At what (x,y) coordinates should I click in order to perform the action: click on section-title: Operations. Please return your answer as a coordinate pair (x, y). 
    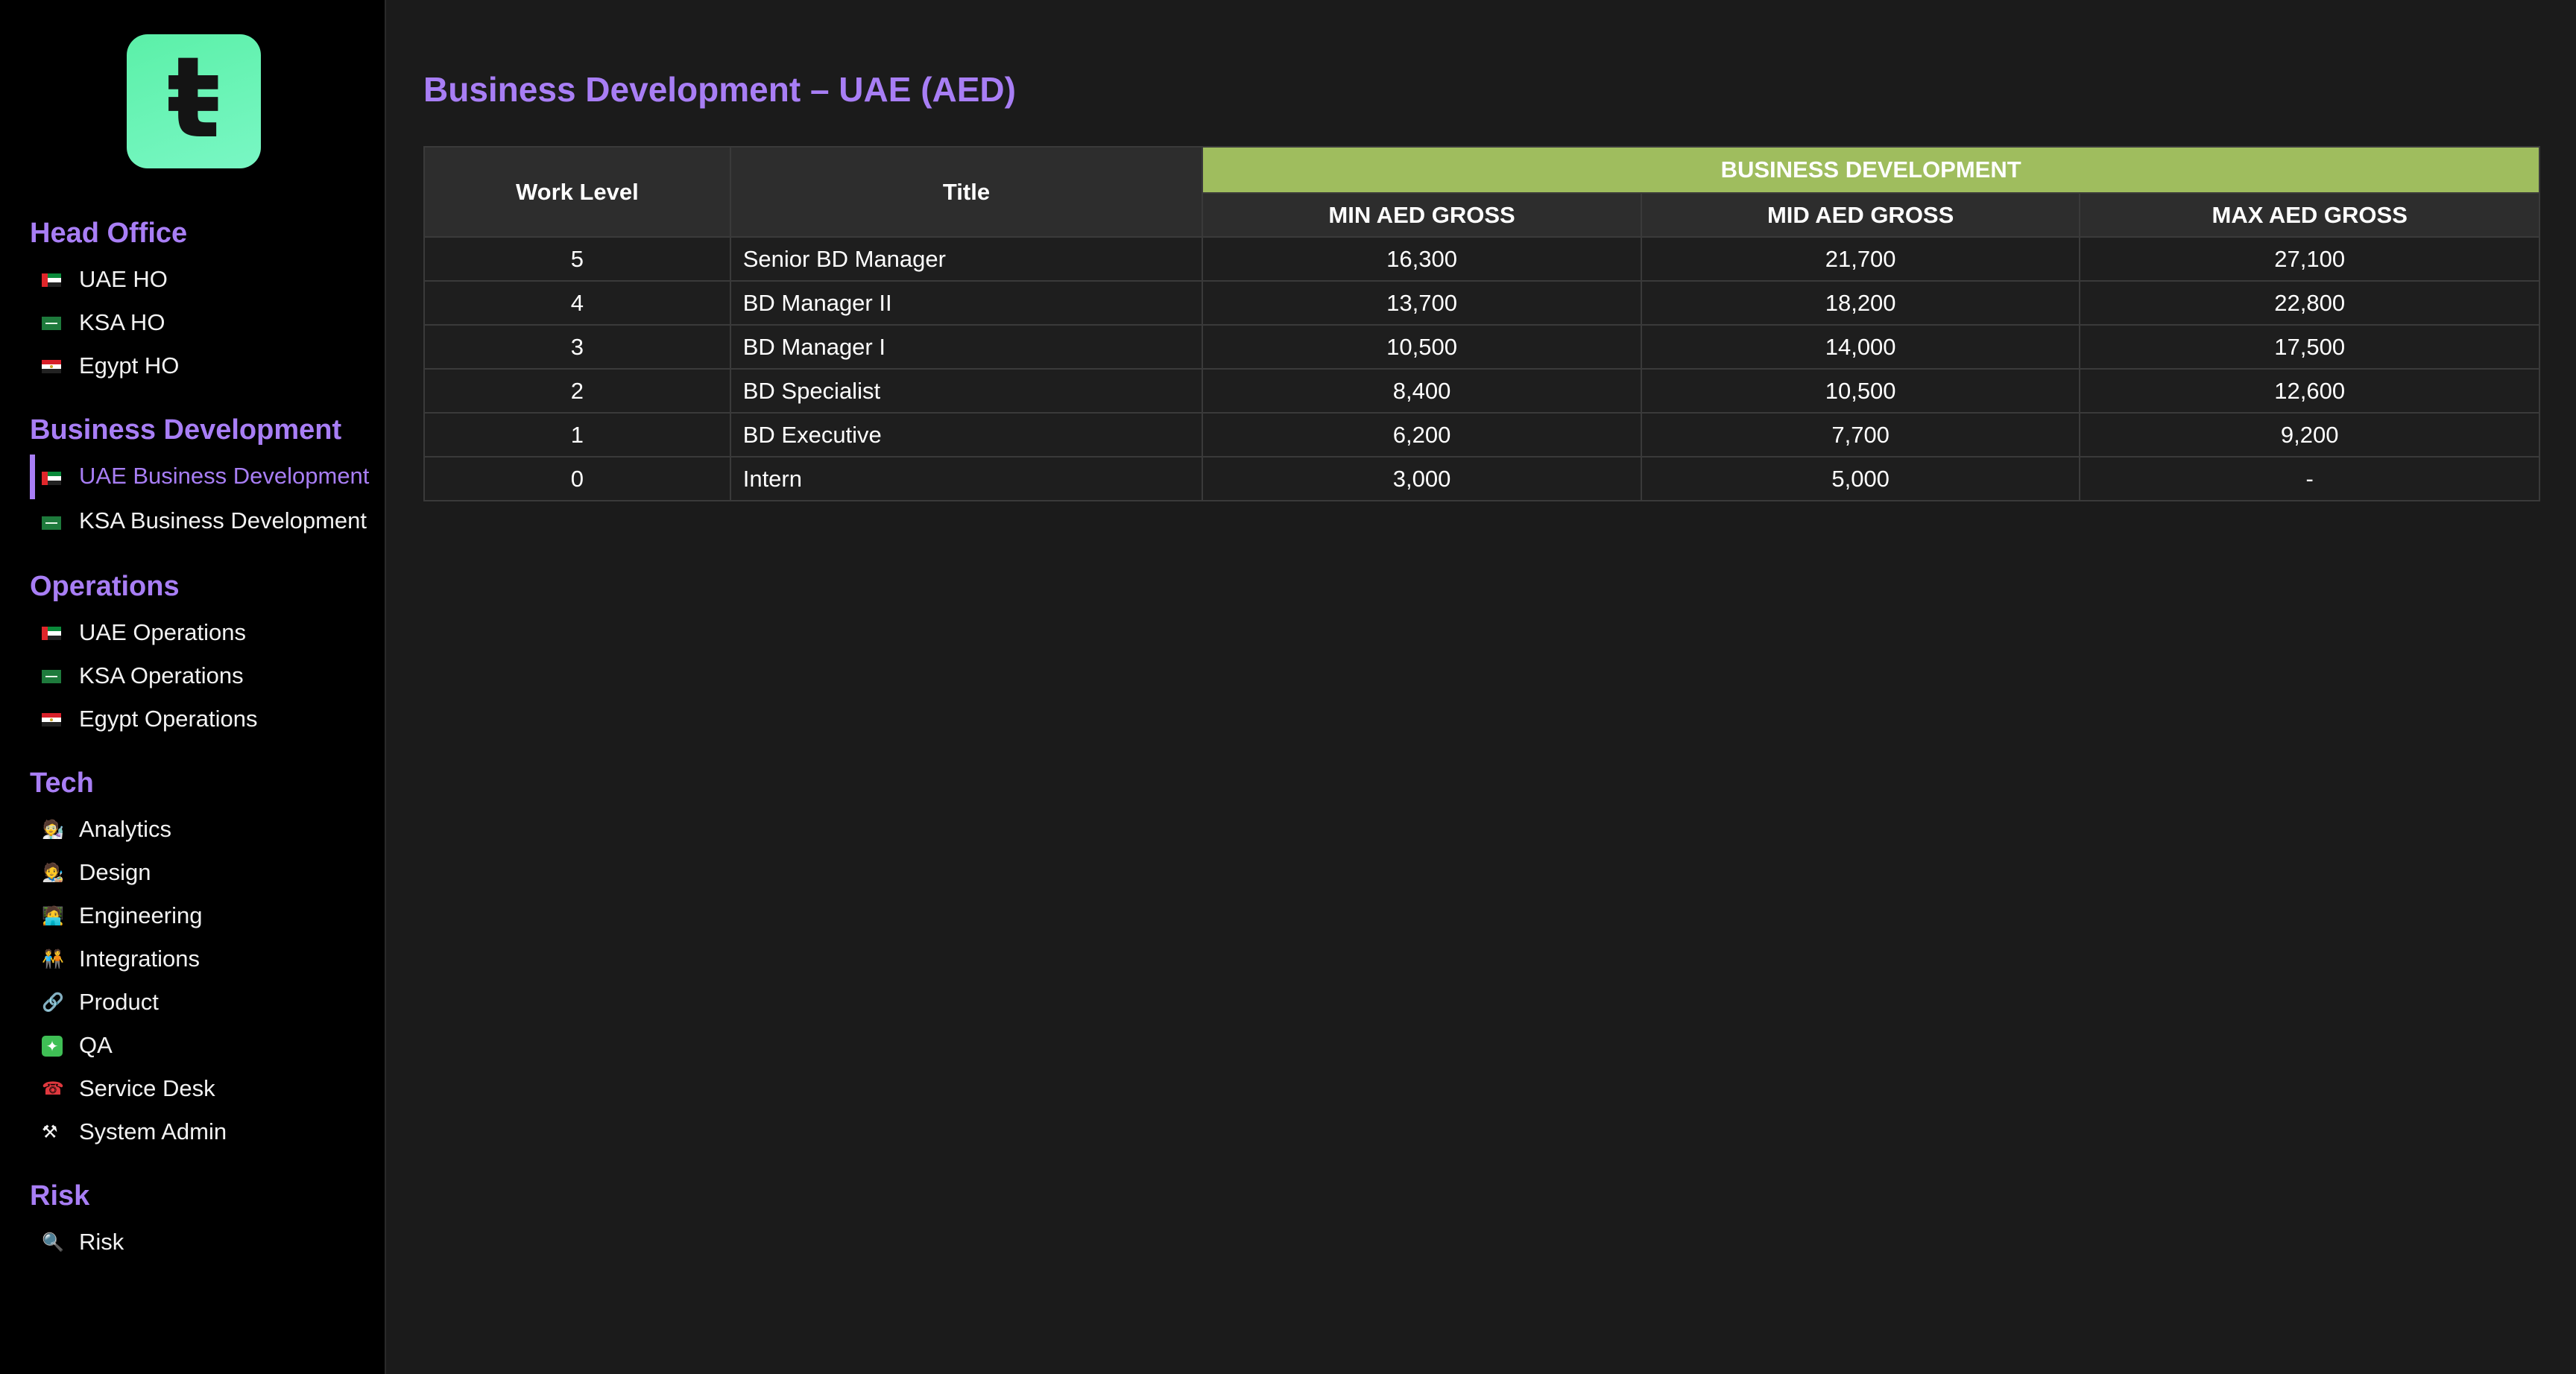
    Looking at the image, I should click on (105, 586).